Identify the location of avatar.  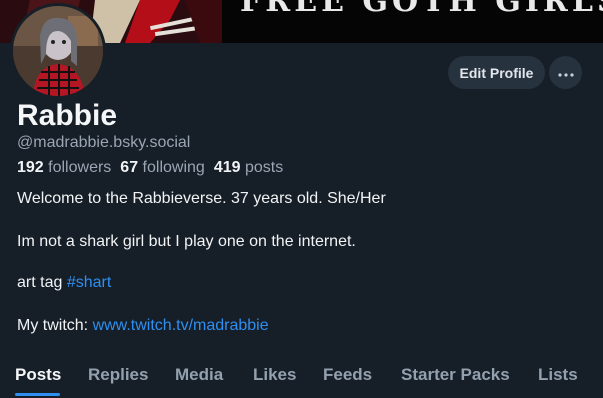
(58, 51).